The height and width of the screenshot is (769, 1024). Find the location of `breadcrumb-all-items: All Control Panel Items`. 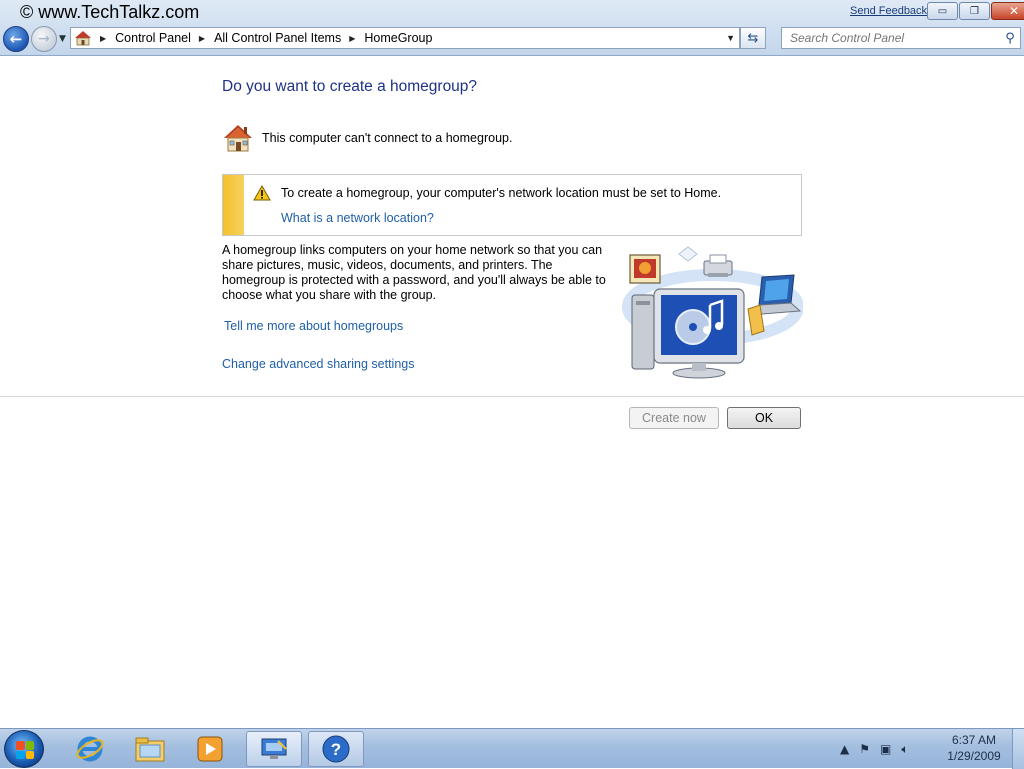

breadcrumb-all-items: All Control Panel Items is located at coordinates (277, 38).